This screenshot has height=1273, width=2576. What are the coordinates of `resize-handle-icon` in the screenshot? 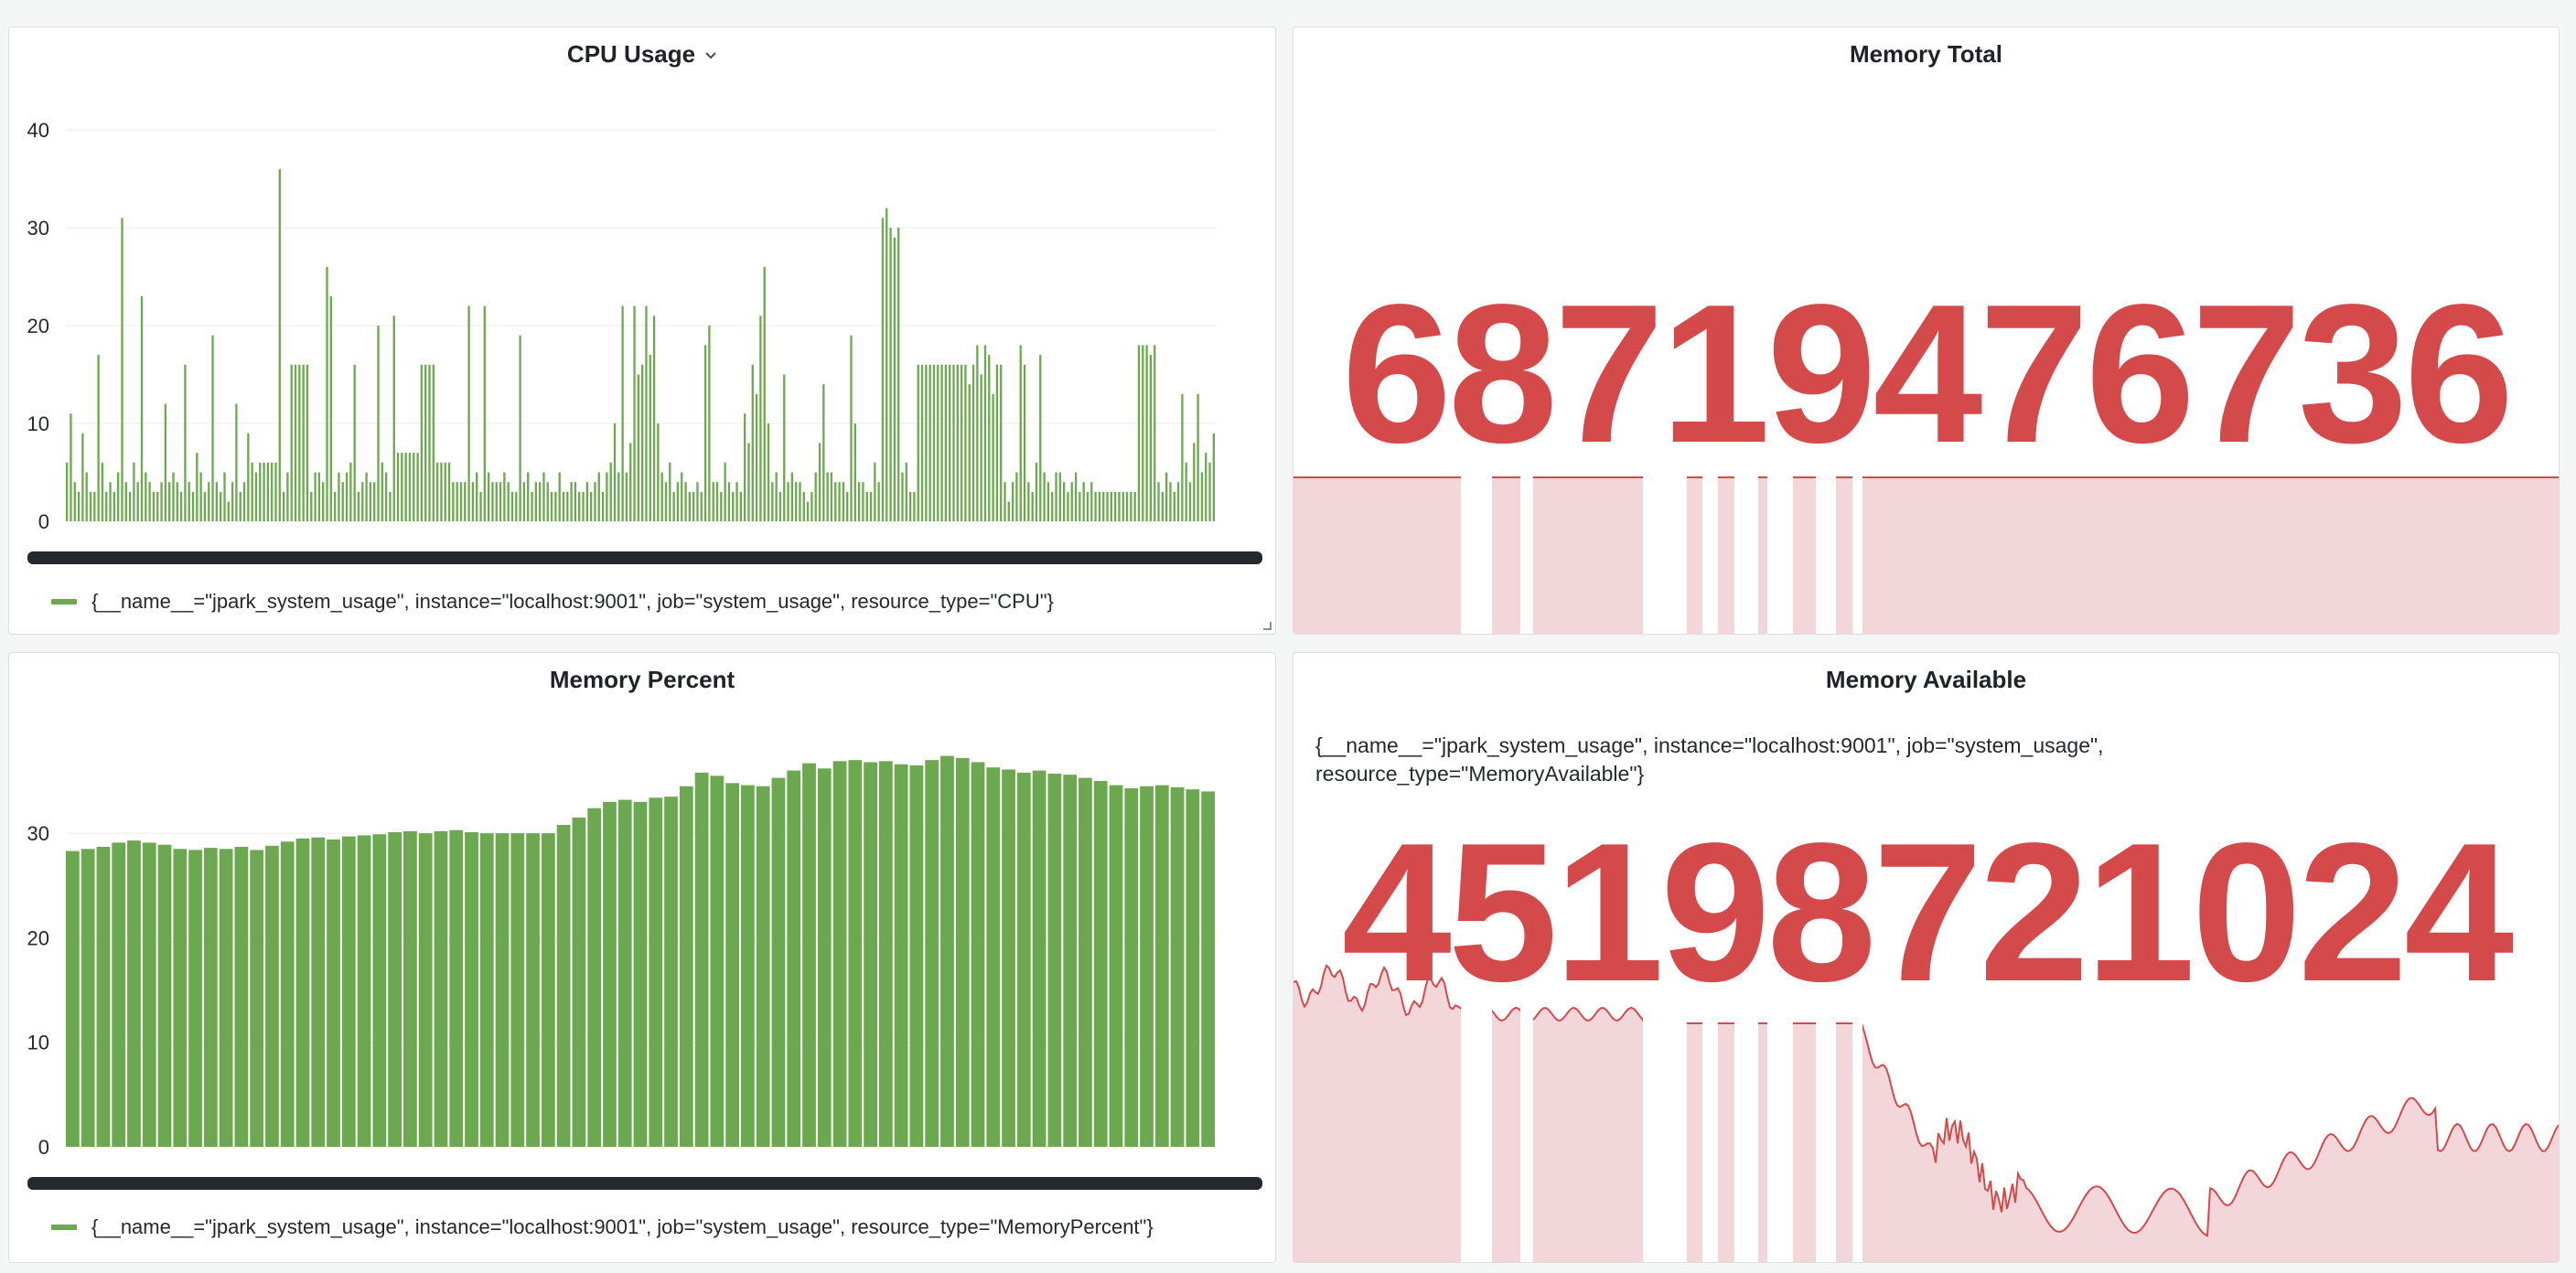 It's located at (1267, 624).